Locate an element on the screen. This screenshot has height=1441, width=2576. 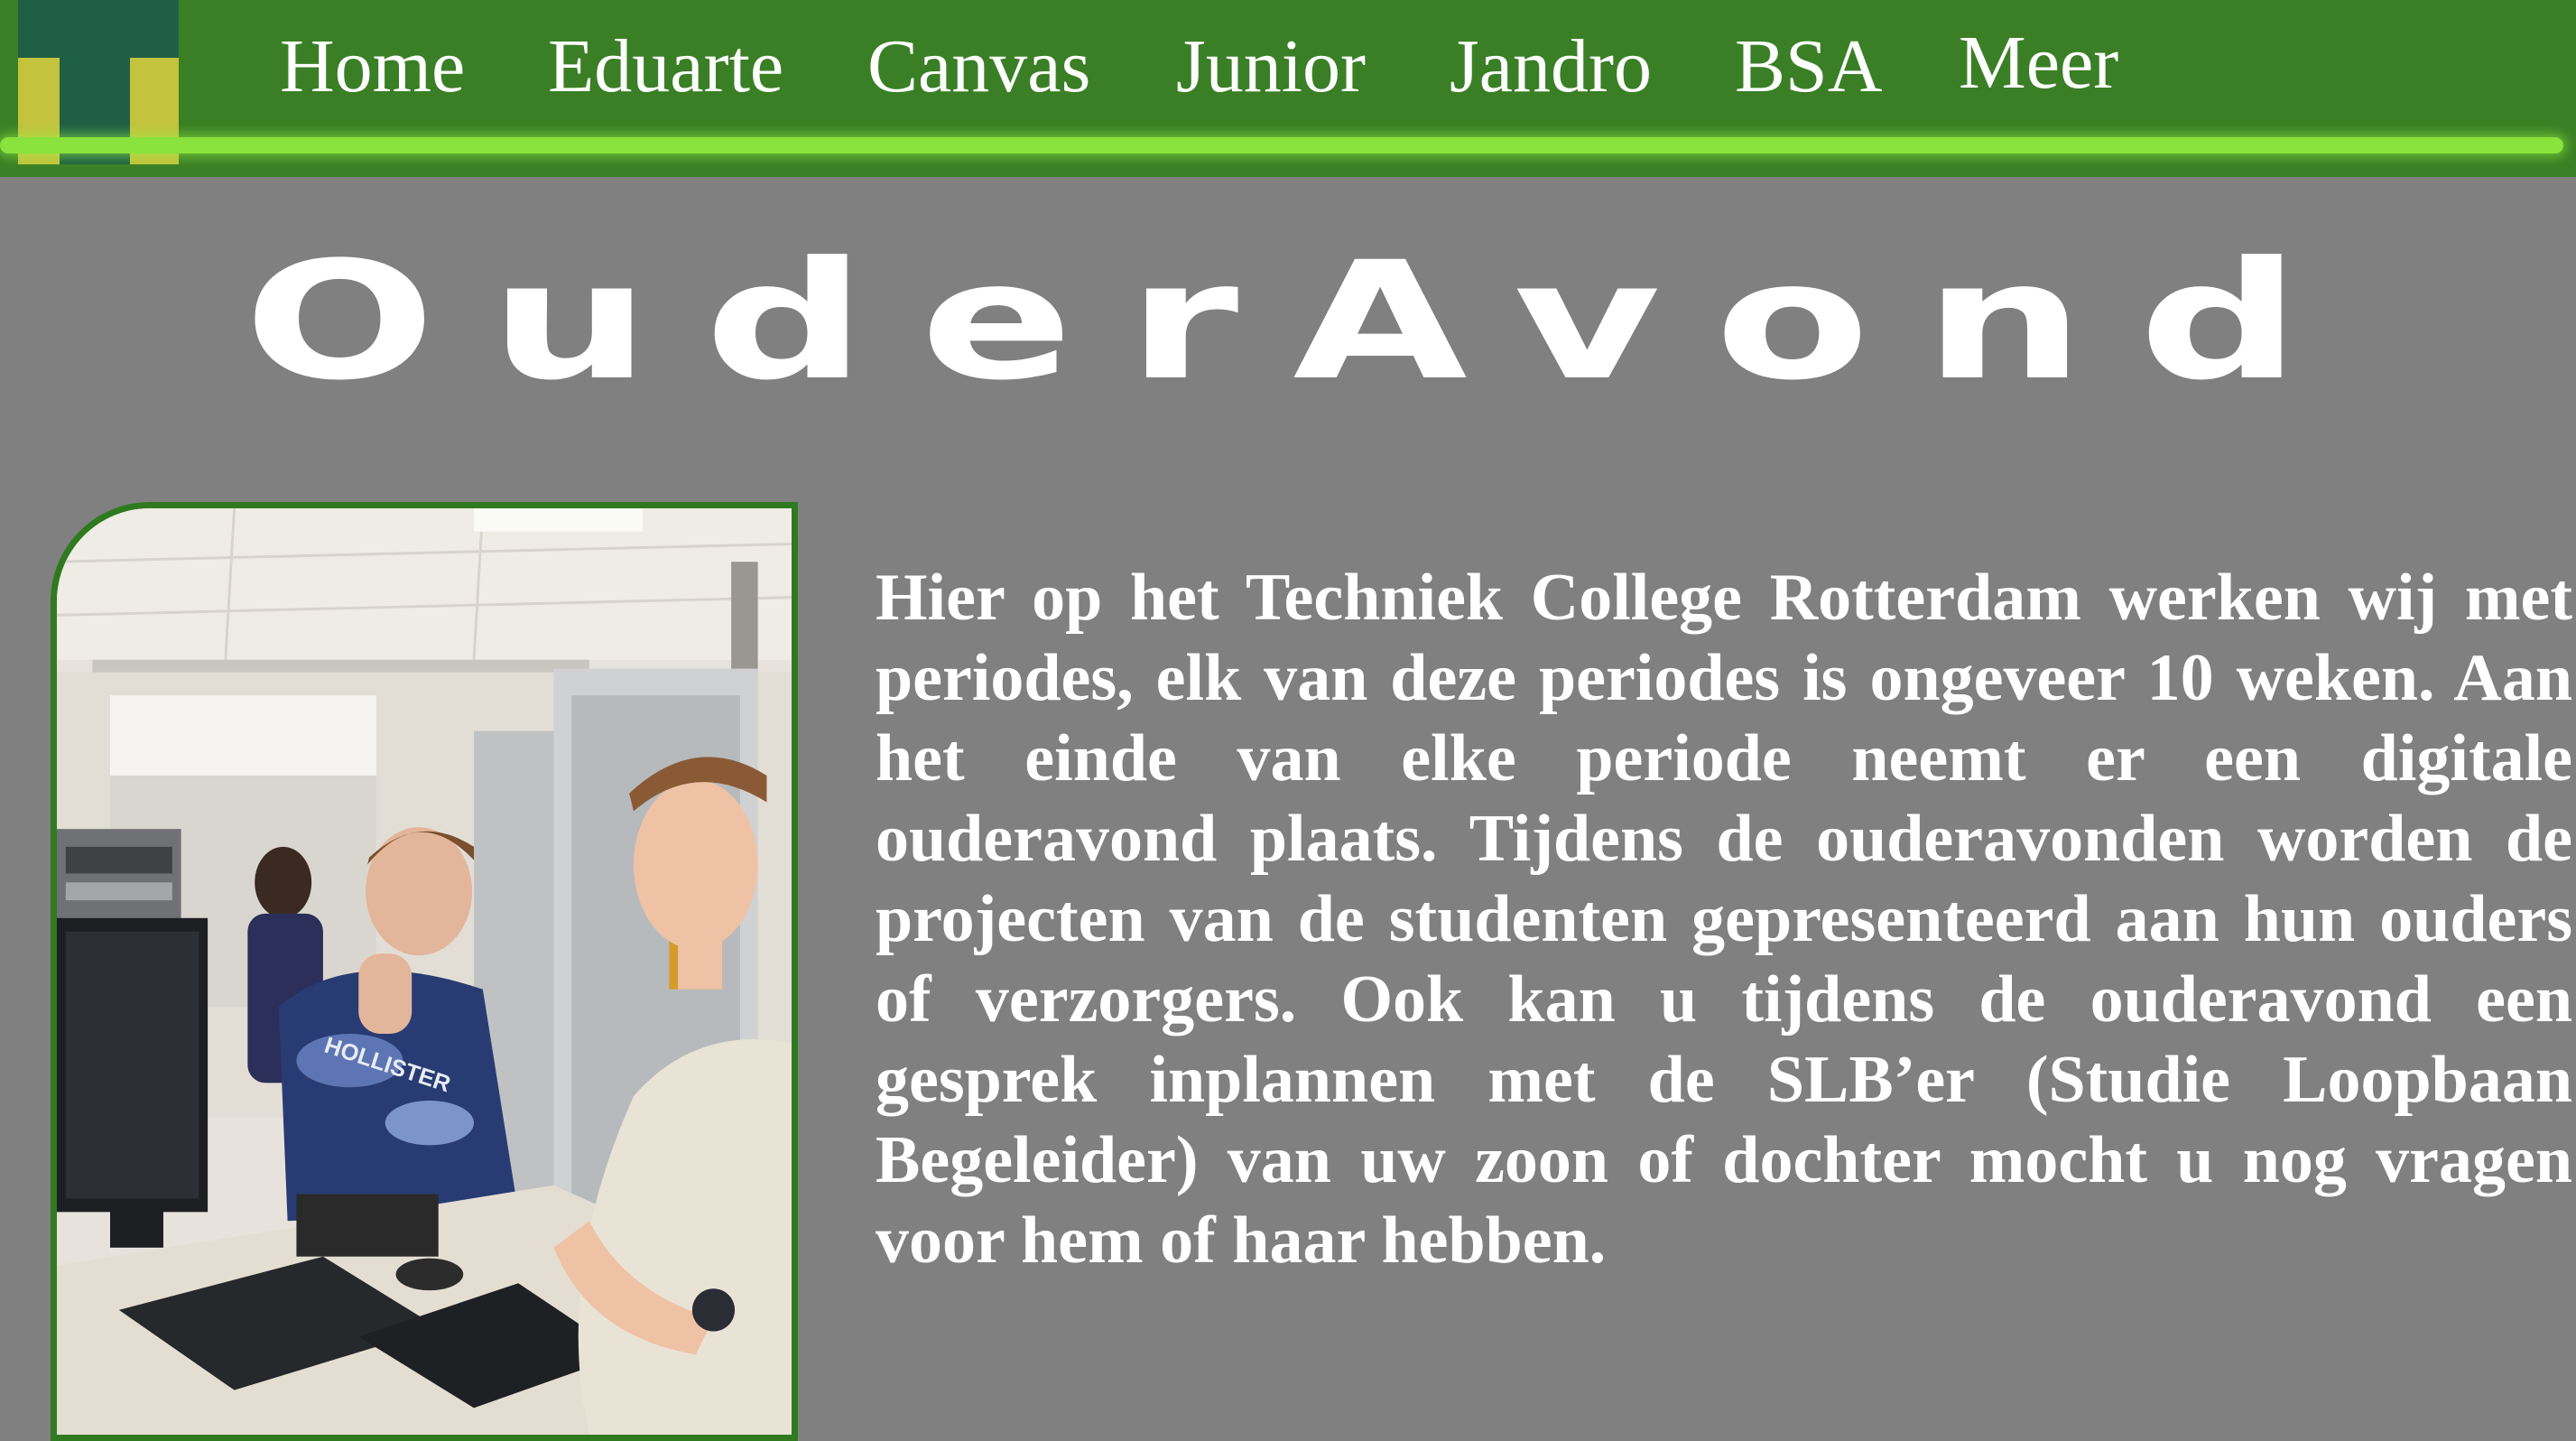
nav-item-bsa: BSA is located at coordinates (1808, 67).